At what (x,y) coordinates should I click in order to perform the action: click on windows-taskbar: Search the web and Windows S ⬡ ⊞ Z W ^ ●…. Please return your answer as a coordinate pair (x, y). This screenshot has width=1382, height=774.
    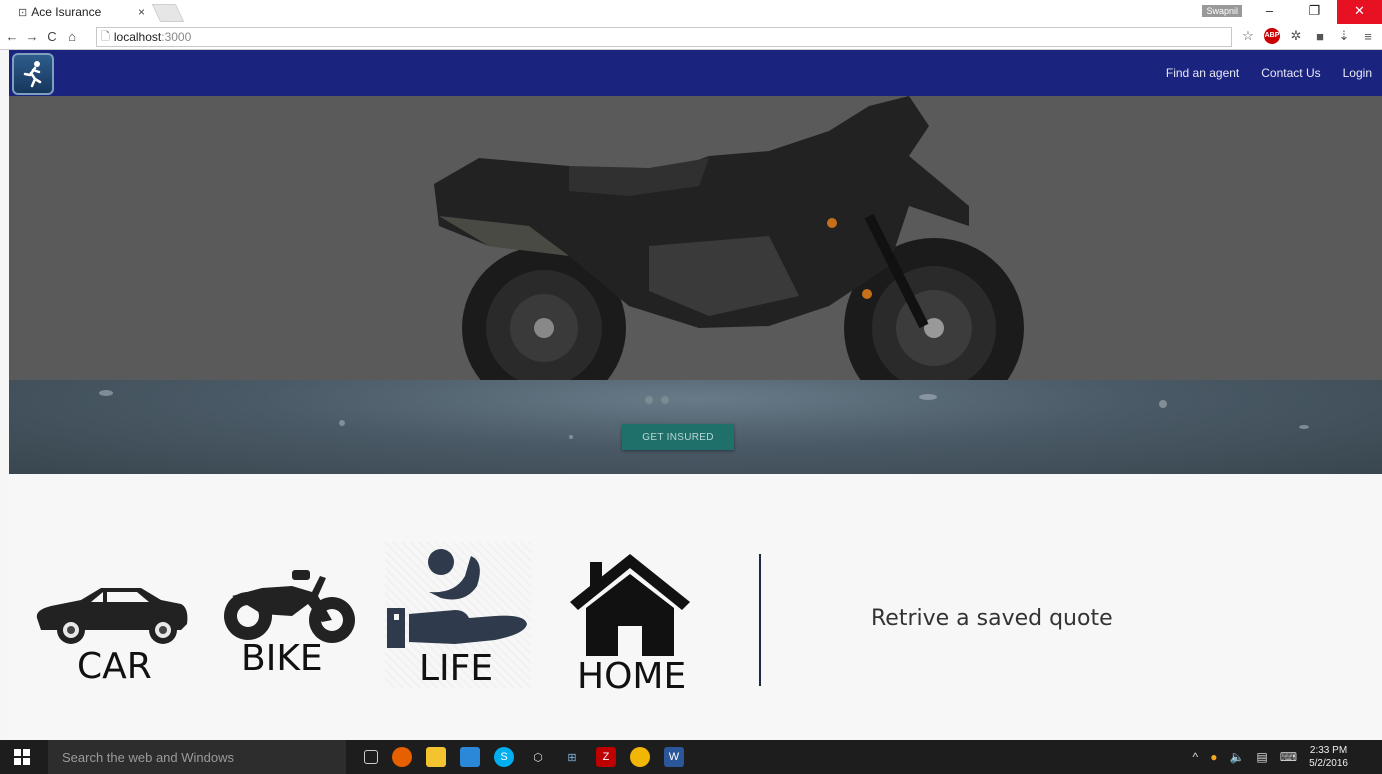
    Looking at the image, I should click on (691, 757).